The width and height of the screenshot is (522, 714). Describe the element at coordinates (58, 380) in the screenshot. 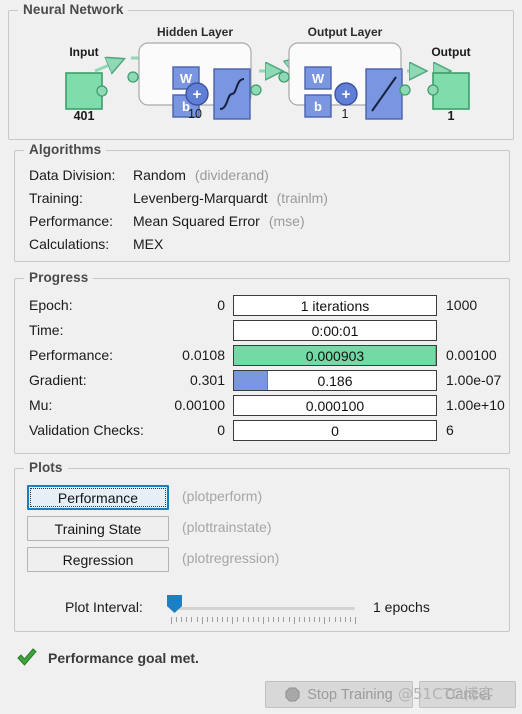

I see `progress-metric-name: Gradient:` at that location.